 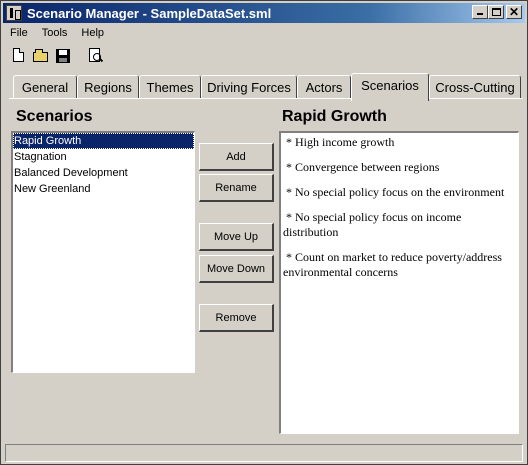 I want to click on minimize-icon, so click(x=480, y=14).